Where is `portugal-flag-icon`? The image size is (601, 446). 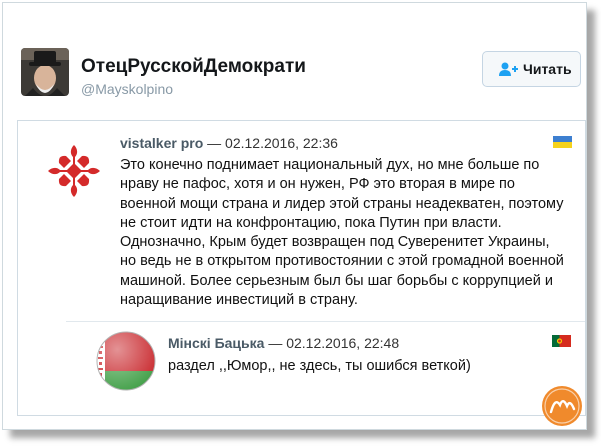
portugal-flag-icon is located at coordinates (561, 341).